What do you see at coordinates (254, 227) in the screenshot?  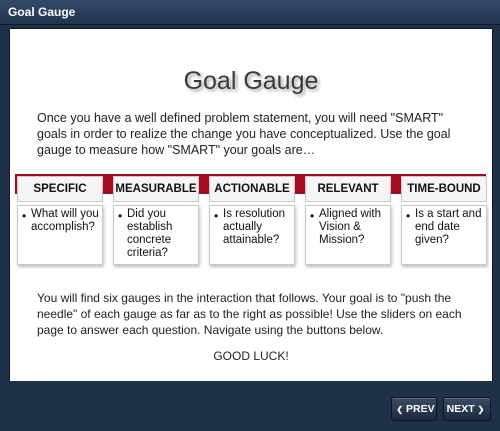 I see `card-text: Is resolution actually attainable?` at bounding box center [254, 227].